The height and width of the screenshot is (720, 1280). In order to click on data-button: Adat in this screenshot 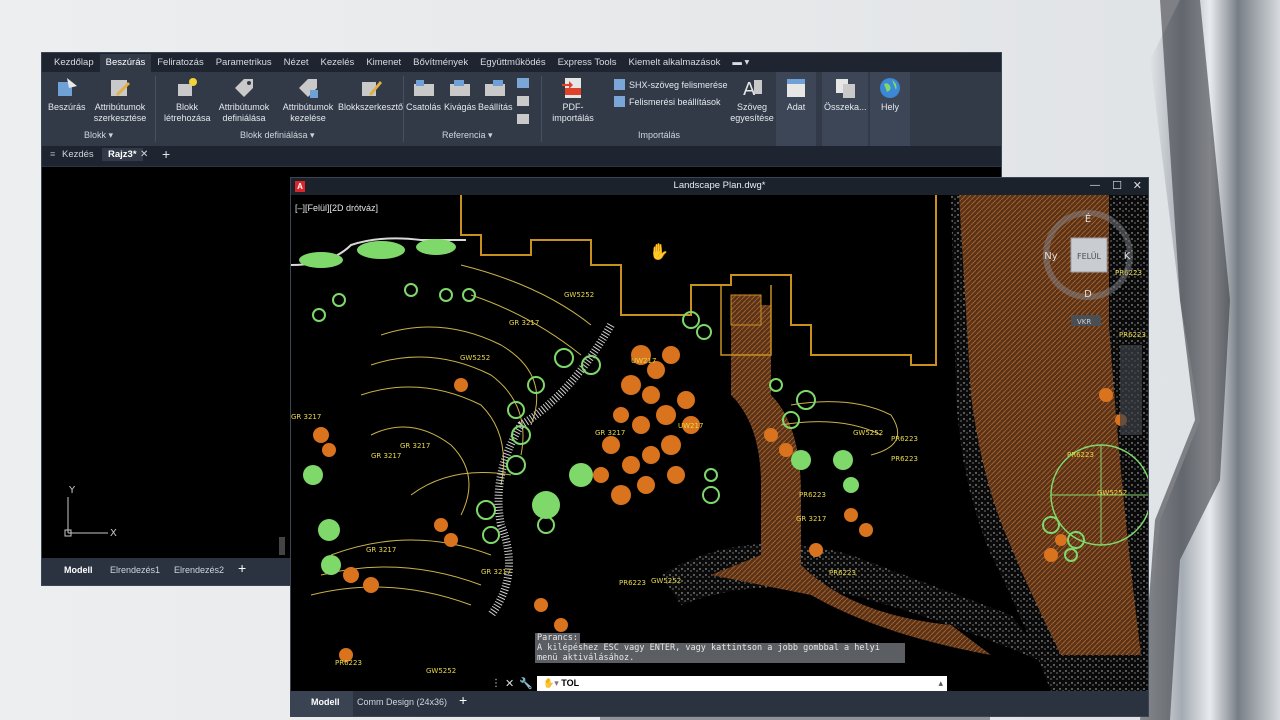, I will do `click(796, 94)`.